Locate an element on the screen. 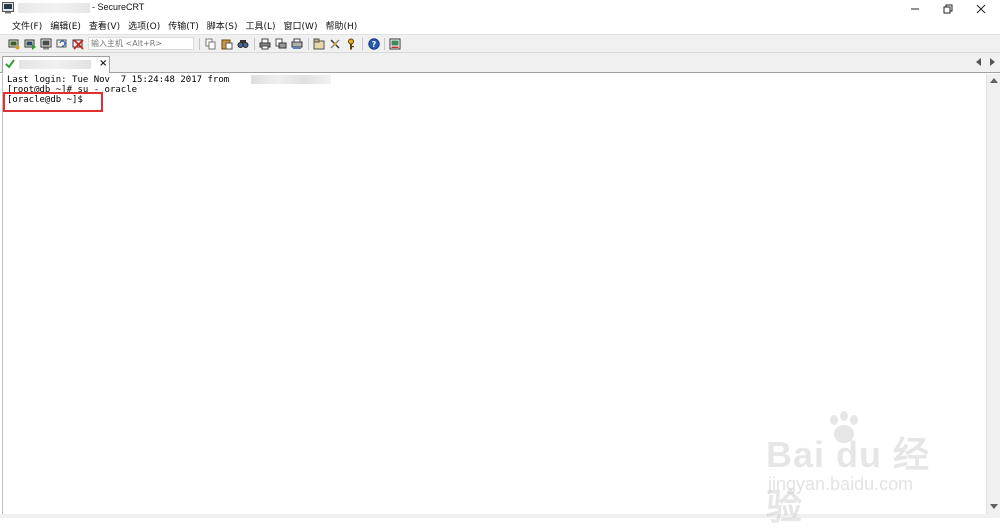 The image size is (1000, 530). menu-view: 查看(V) is located at coordinates (104, 25).